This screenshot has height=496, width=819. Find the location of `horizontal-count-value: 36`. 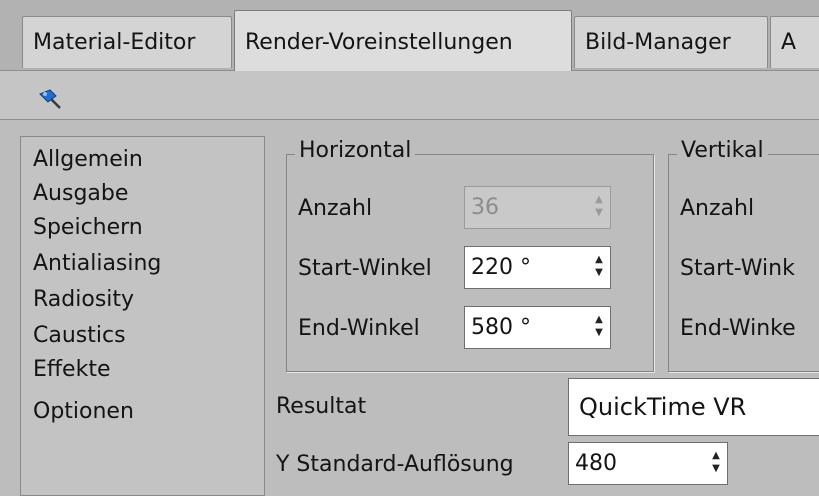

horizontal-count-value: 36 is located at coordinates (485, 207).